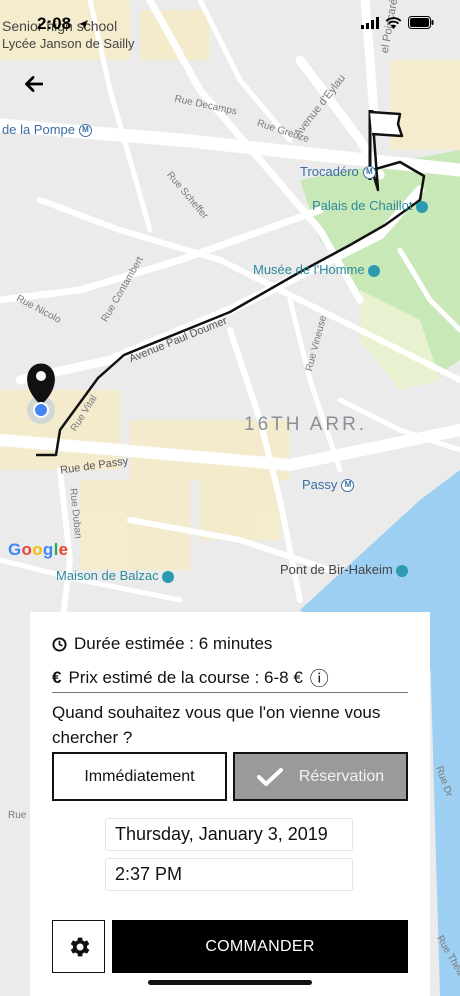 Image resolution: width=460 pixels, height=996 pixels. I want to click on time-field: 2:37 PM, so click(229, 874).